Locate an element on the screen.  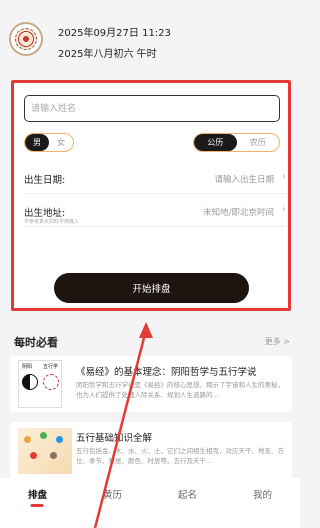
tab-naming: 起名 is located at coordinates (187, 503).